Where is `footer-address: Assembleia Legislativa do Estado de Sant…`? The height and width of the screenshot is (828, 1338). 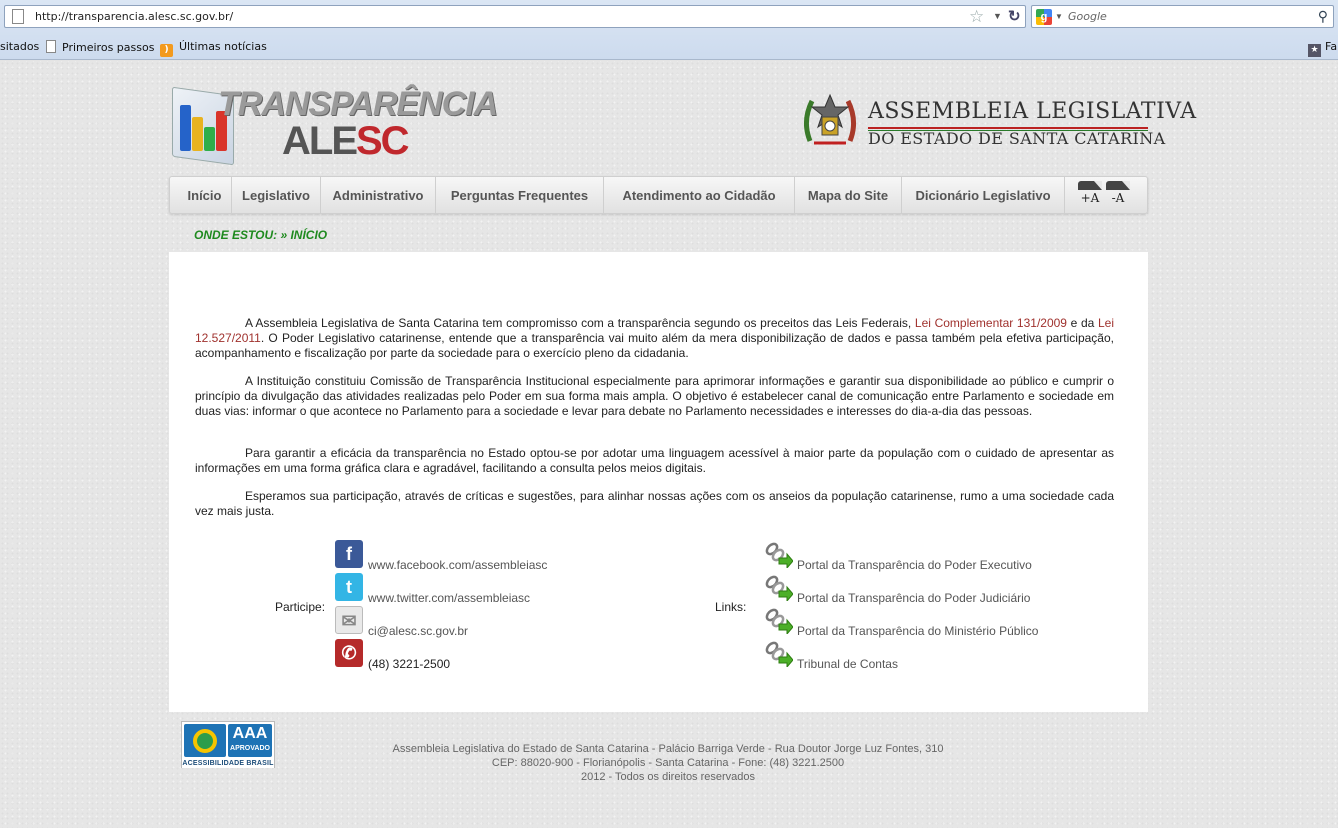
footer-address: Assembleia Legislativa do Estado de Sant… is located at coordinates (668, 763).